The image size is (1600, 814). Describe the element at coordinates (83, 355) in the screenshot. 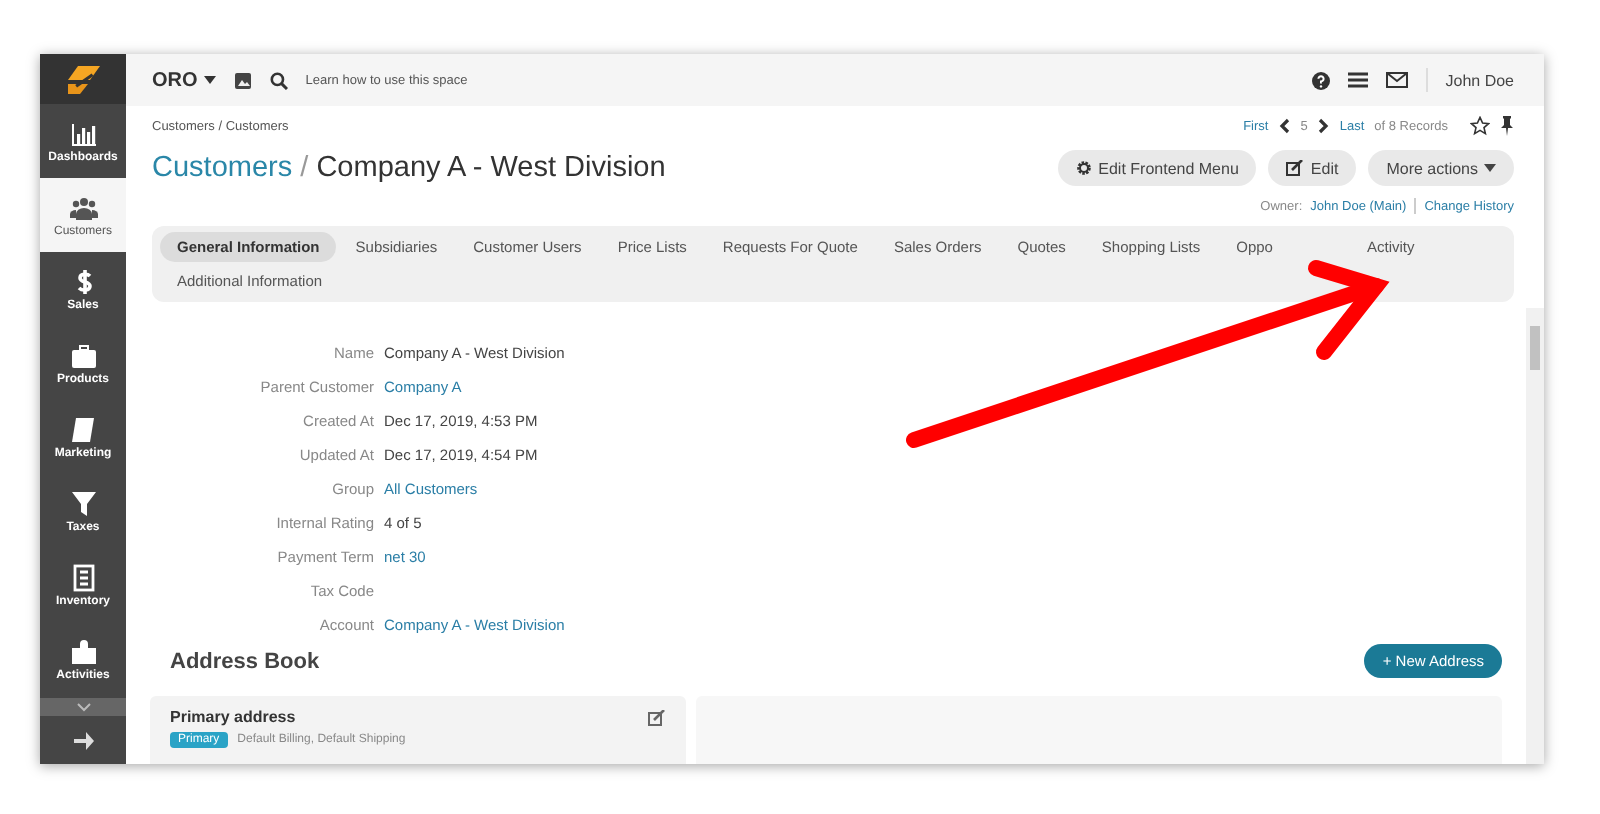

I see `briefcase-icon` at that location.